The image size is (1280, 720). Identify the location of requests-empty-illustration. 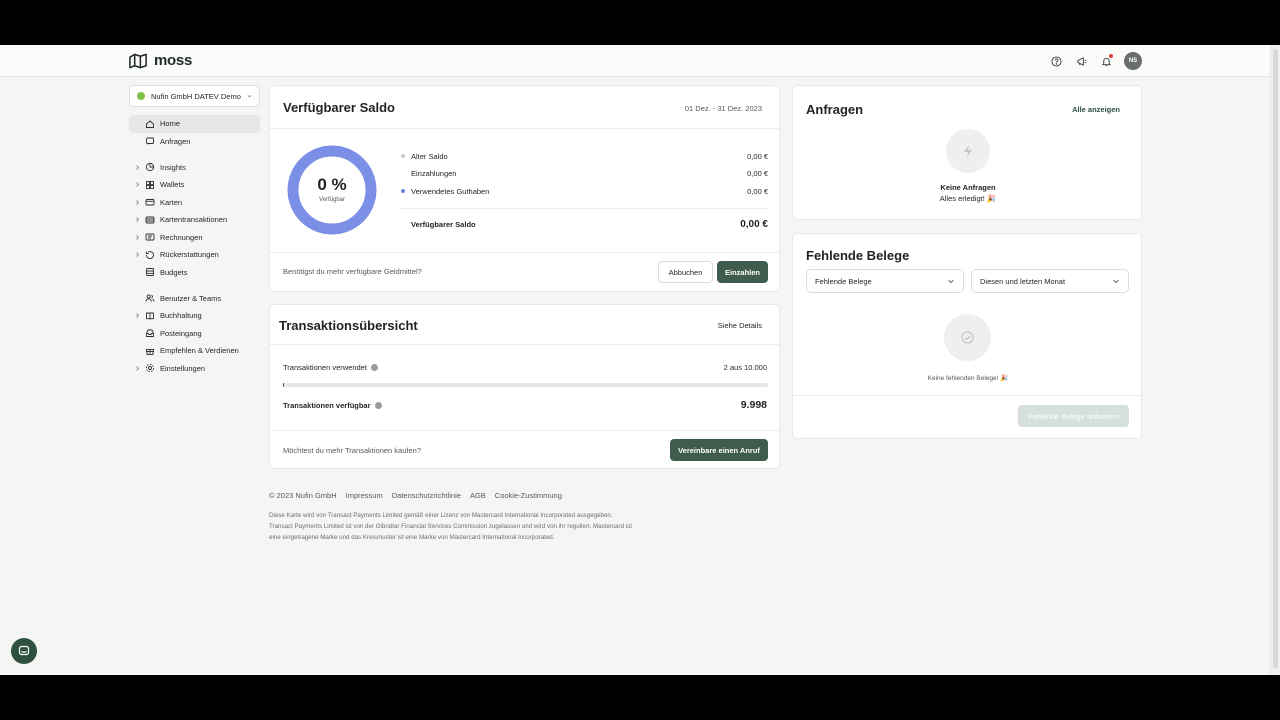
(968, 151).